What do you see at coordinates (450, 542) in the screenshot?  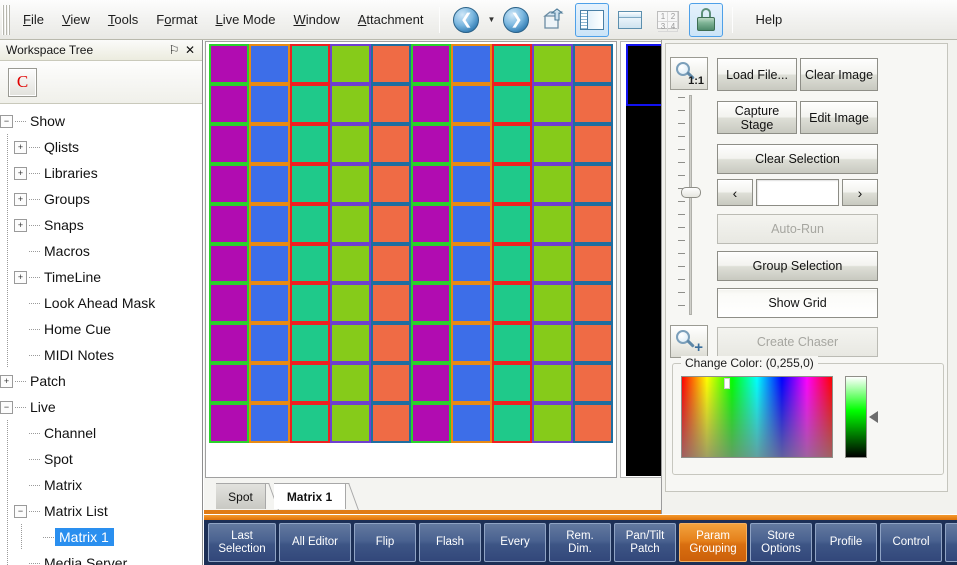 I see `bottom-button-flash: Flash` at bounding box center [450, 542].